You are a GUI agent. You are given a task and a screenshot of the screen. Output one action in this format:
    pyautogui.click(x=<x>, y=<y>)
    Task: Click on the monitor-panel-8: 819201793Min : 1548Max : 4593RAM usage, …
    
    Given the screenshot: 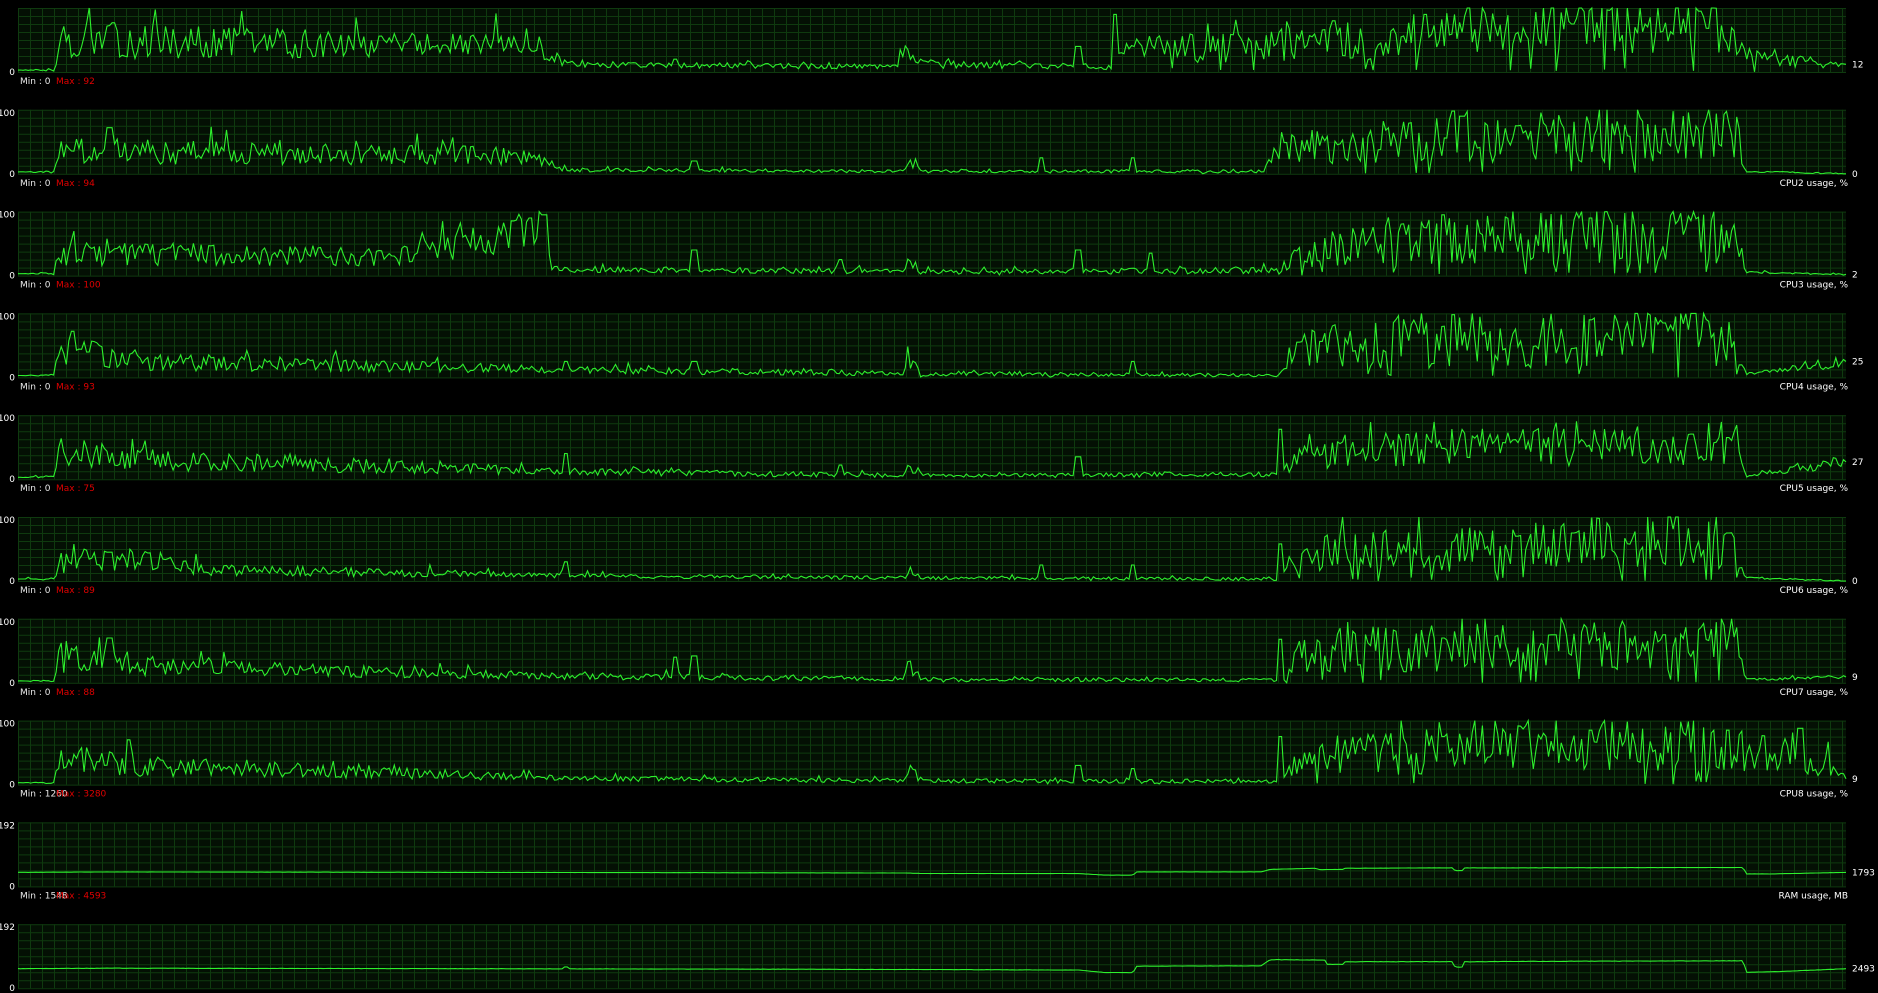 What is the action you would take?
    pyautogui.click(x=937, y=861)
    